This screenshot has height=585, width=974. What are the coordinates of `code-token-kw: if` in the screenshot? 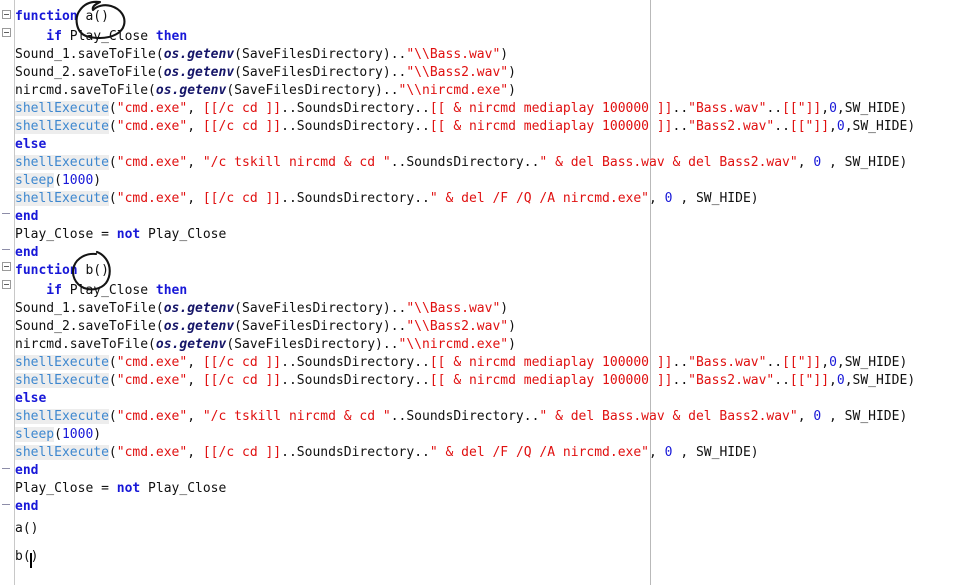 It's located at (42, 290).